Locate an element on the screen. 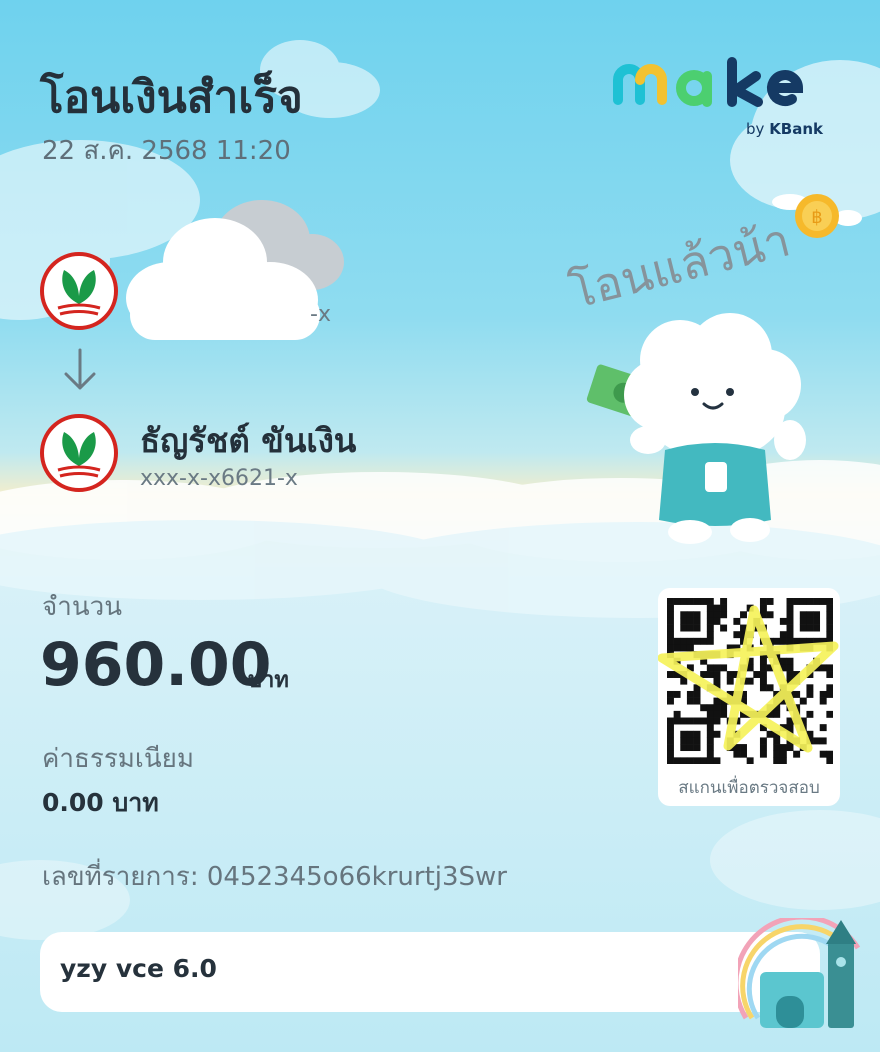 This screenshot has height=1052, width=880. castle-illustration is located at coordinates (799, 973).